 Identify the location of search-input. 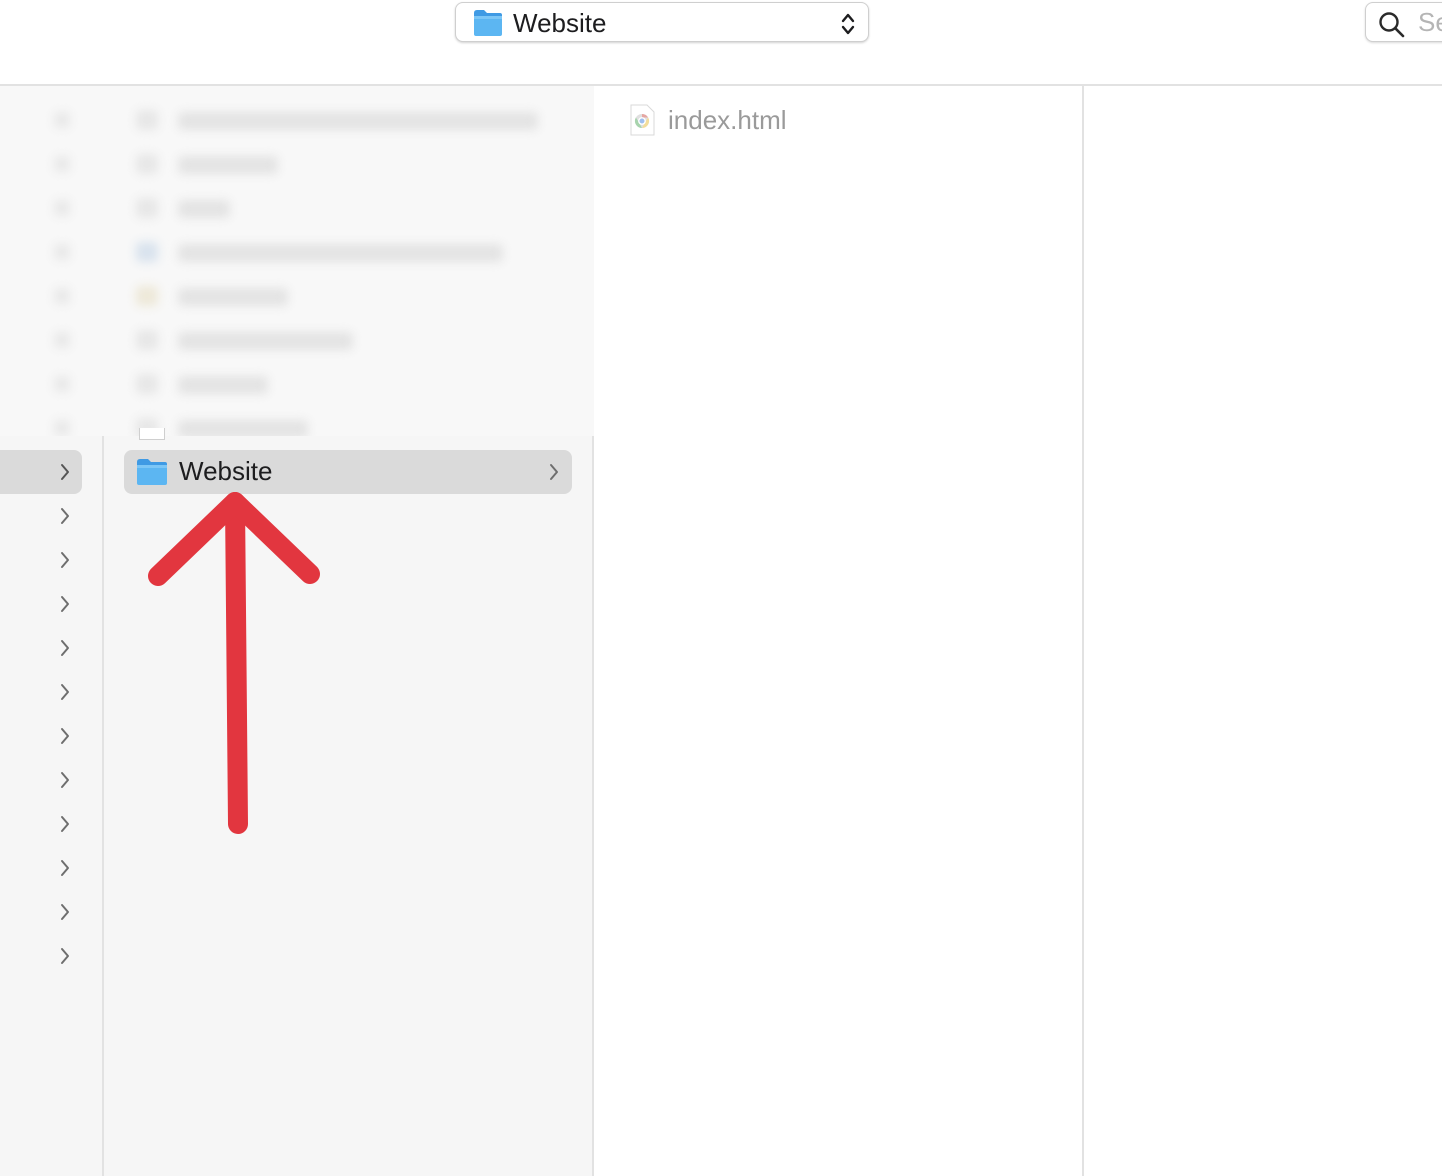
(1430, 22).